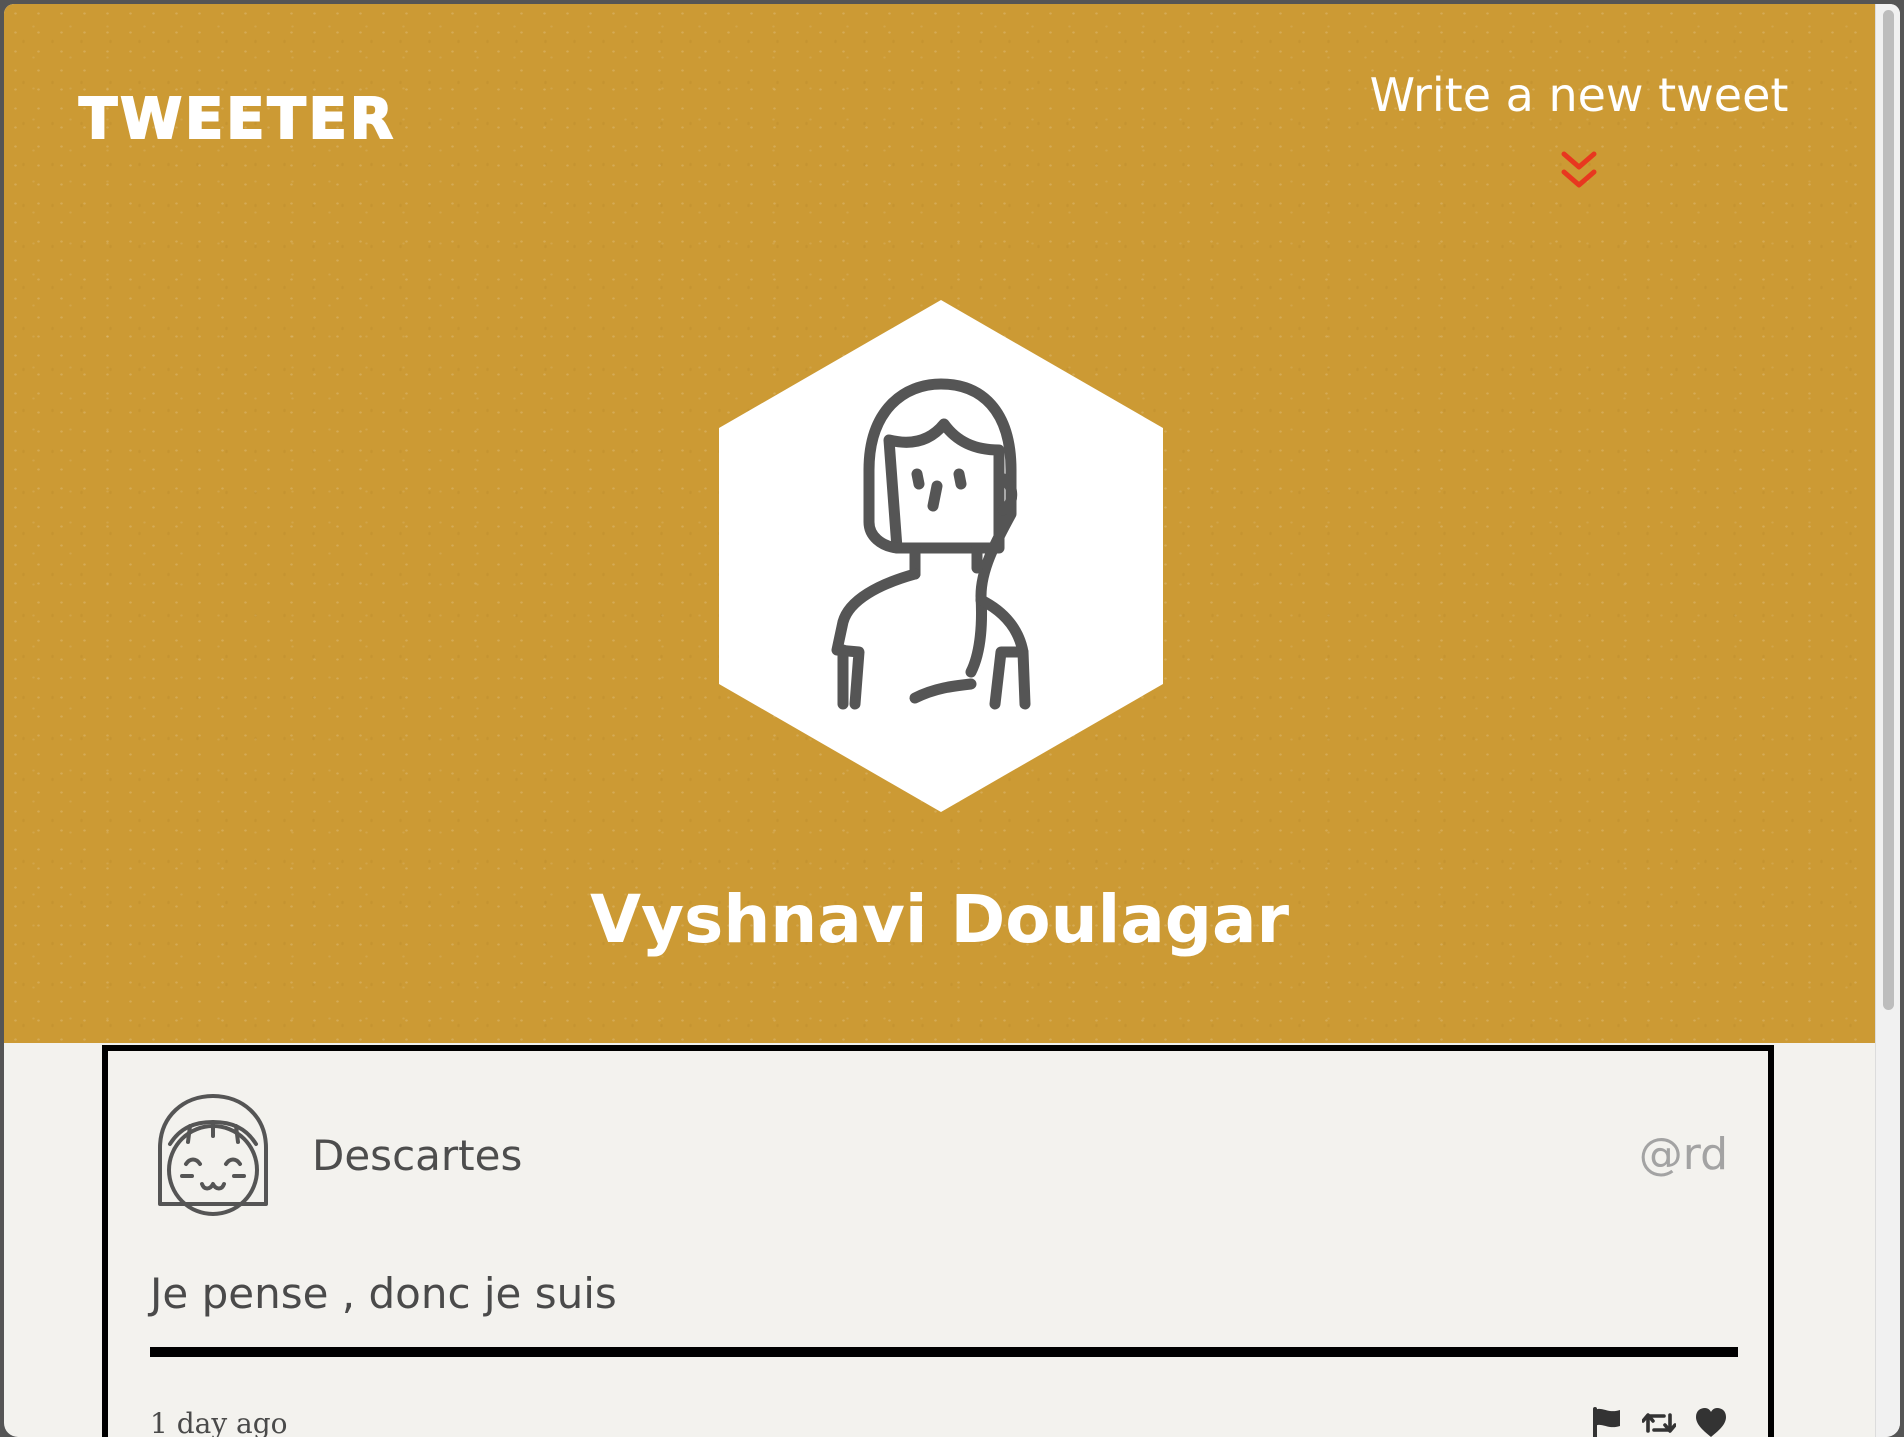  I want to click on tweet-author-name: Descartes, so click(417, 1155).